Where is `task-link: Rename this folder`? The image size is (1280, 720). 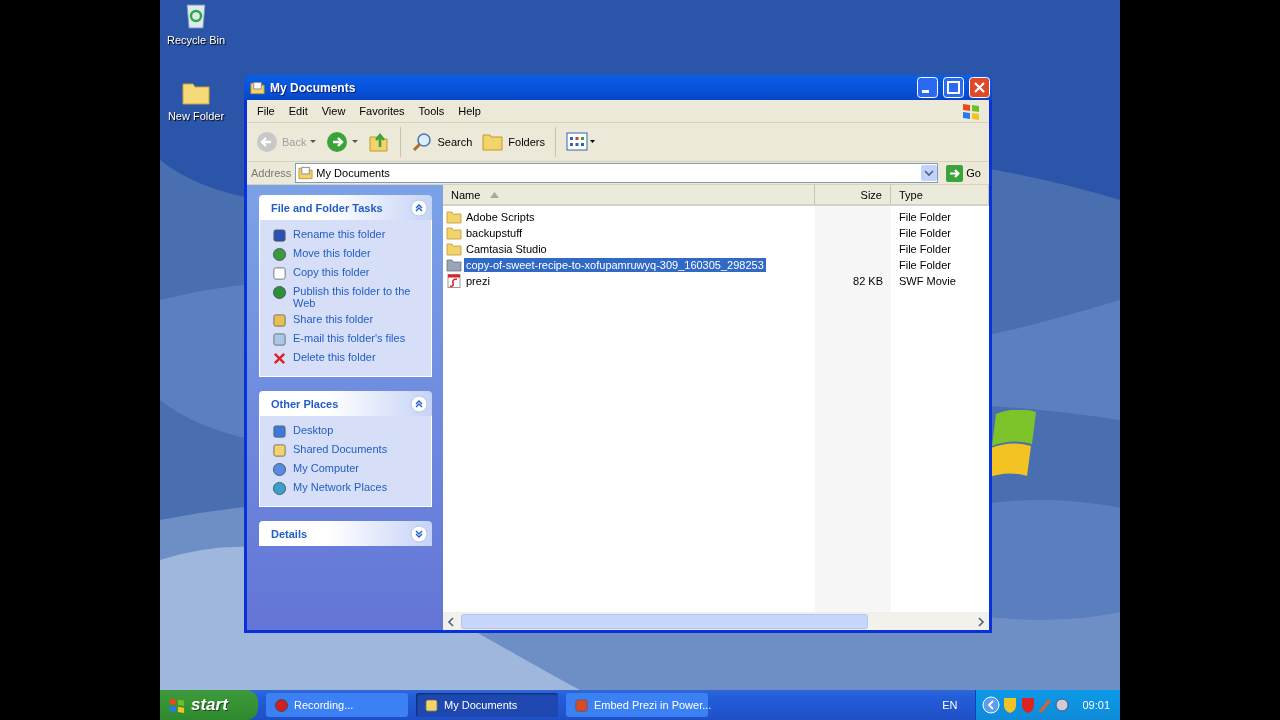 task-link: Rename this folder is located at coordinates (346, 235).